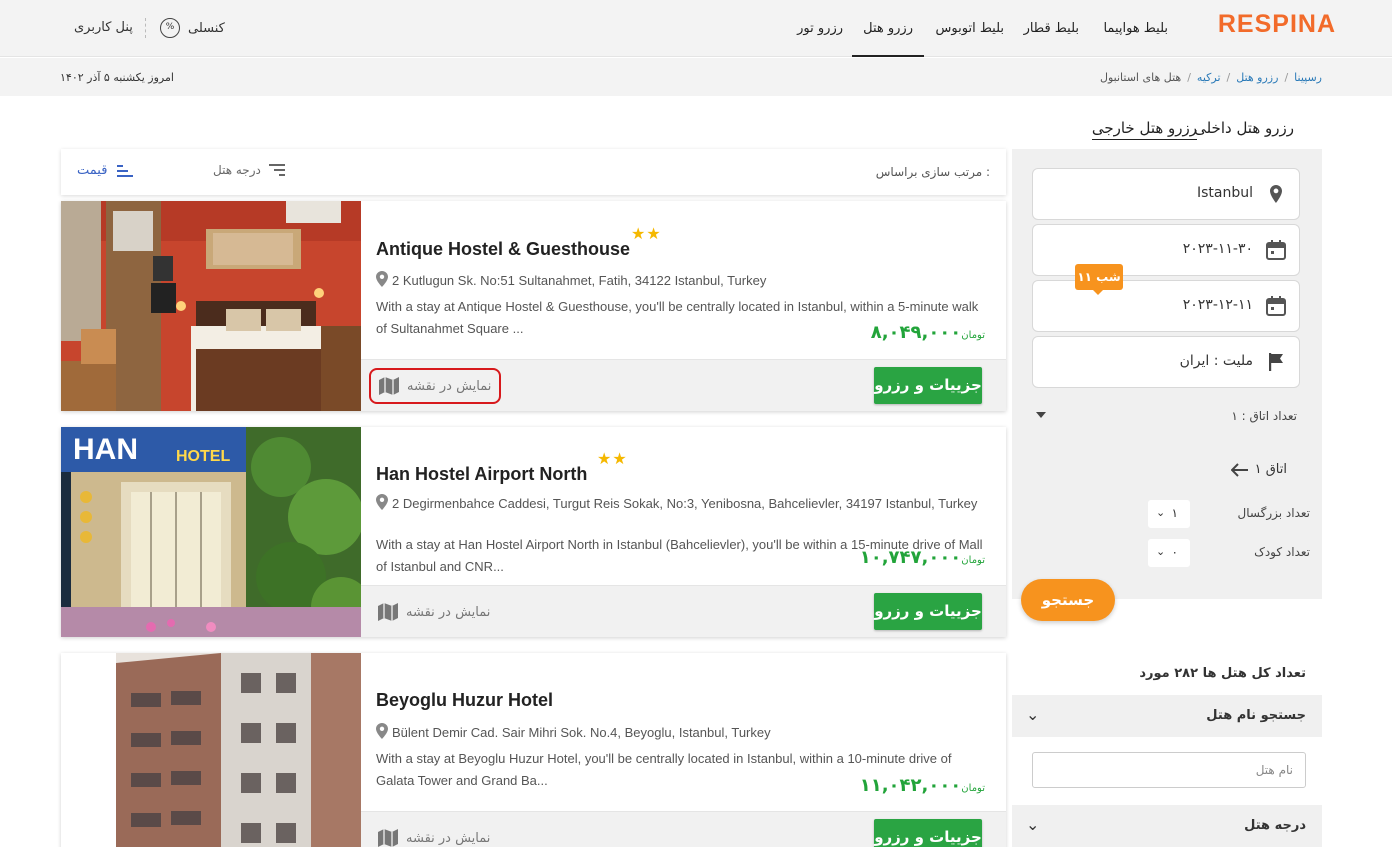  I want to click on cancellation-label: کنسلی, so click(206, 28).